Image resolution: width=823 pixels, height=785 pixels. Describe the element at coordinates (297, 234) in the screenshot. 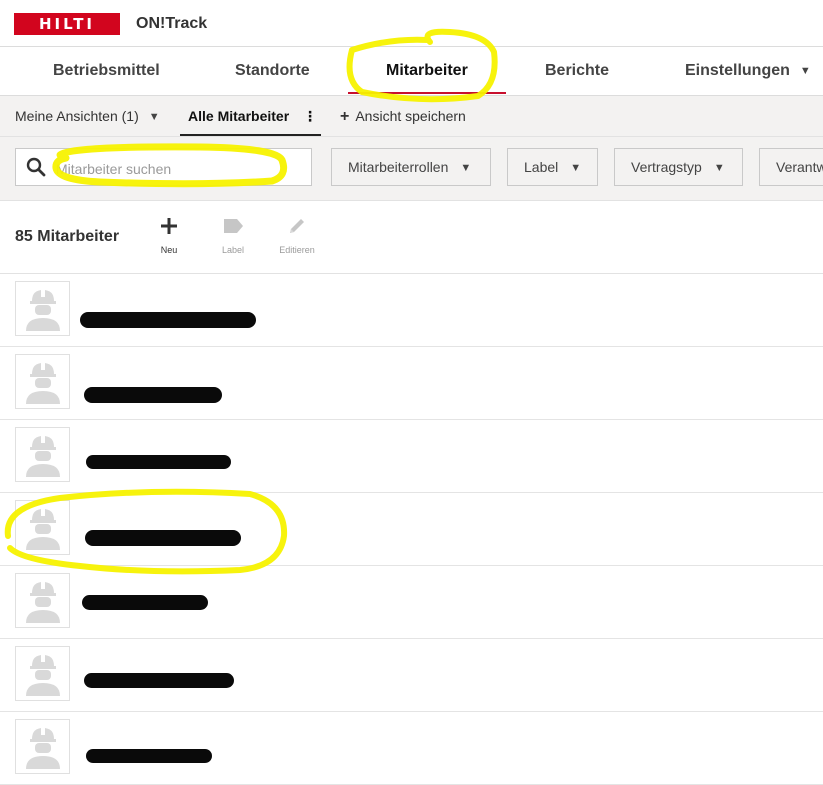

I see `edit-button: Editieren` at that location.